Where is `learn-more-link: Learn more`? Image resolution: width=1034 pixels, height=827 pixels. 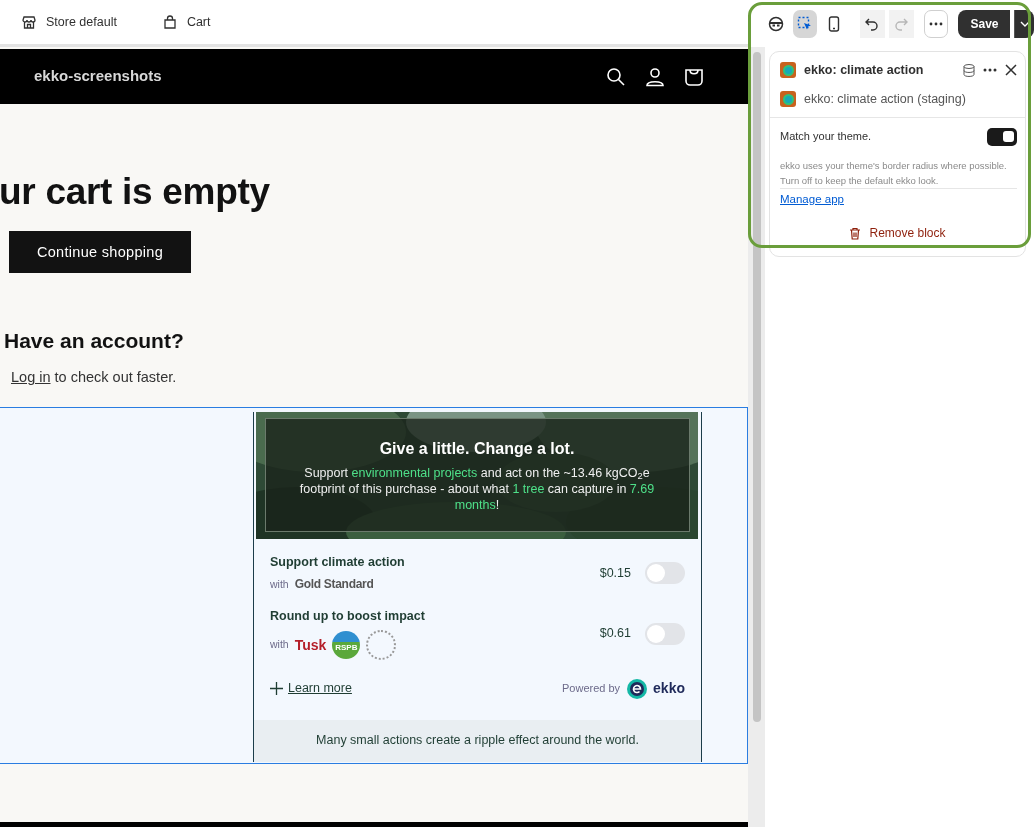
learn-more-link: Learn more is located at coordinates (320, 688).